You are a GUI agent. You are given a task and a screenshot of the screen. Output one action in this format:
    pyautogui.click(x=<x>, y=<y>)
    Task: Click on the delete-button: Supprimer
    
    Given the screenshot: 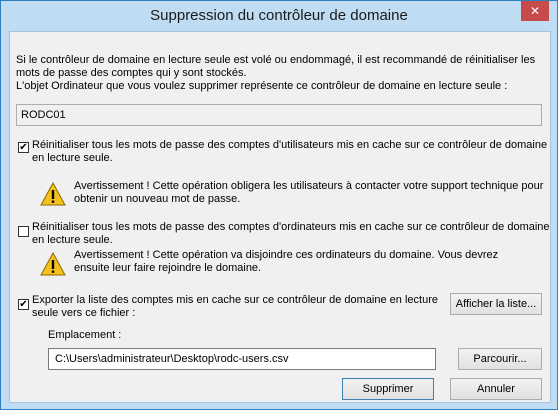 What is the action you would take?
    pyautogui.click(x=388, y=389)
    